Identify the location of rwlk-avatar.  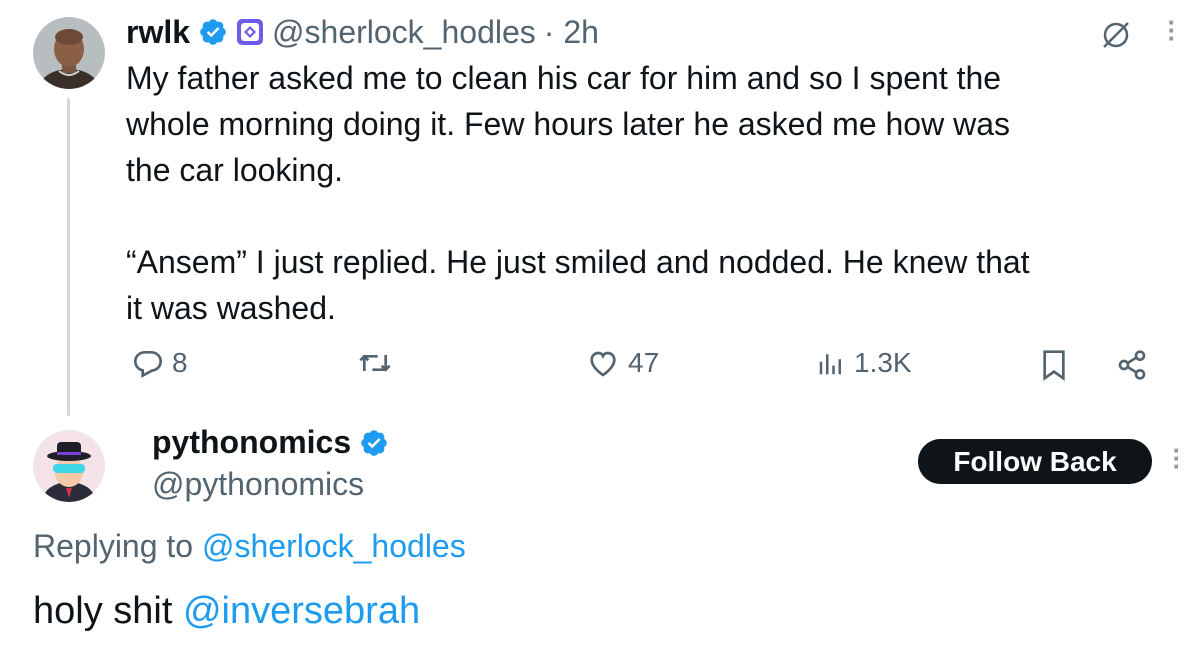
(69, 53).